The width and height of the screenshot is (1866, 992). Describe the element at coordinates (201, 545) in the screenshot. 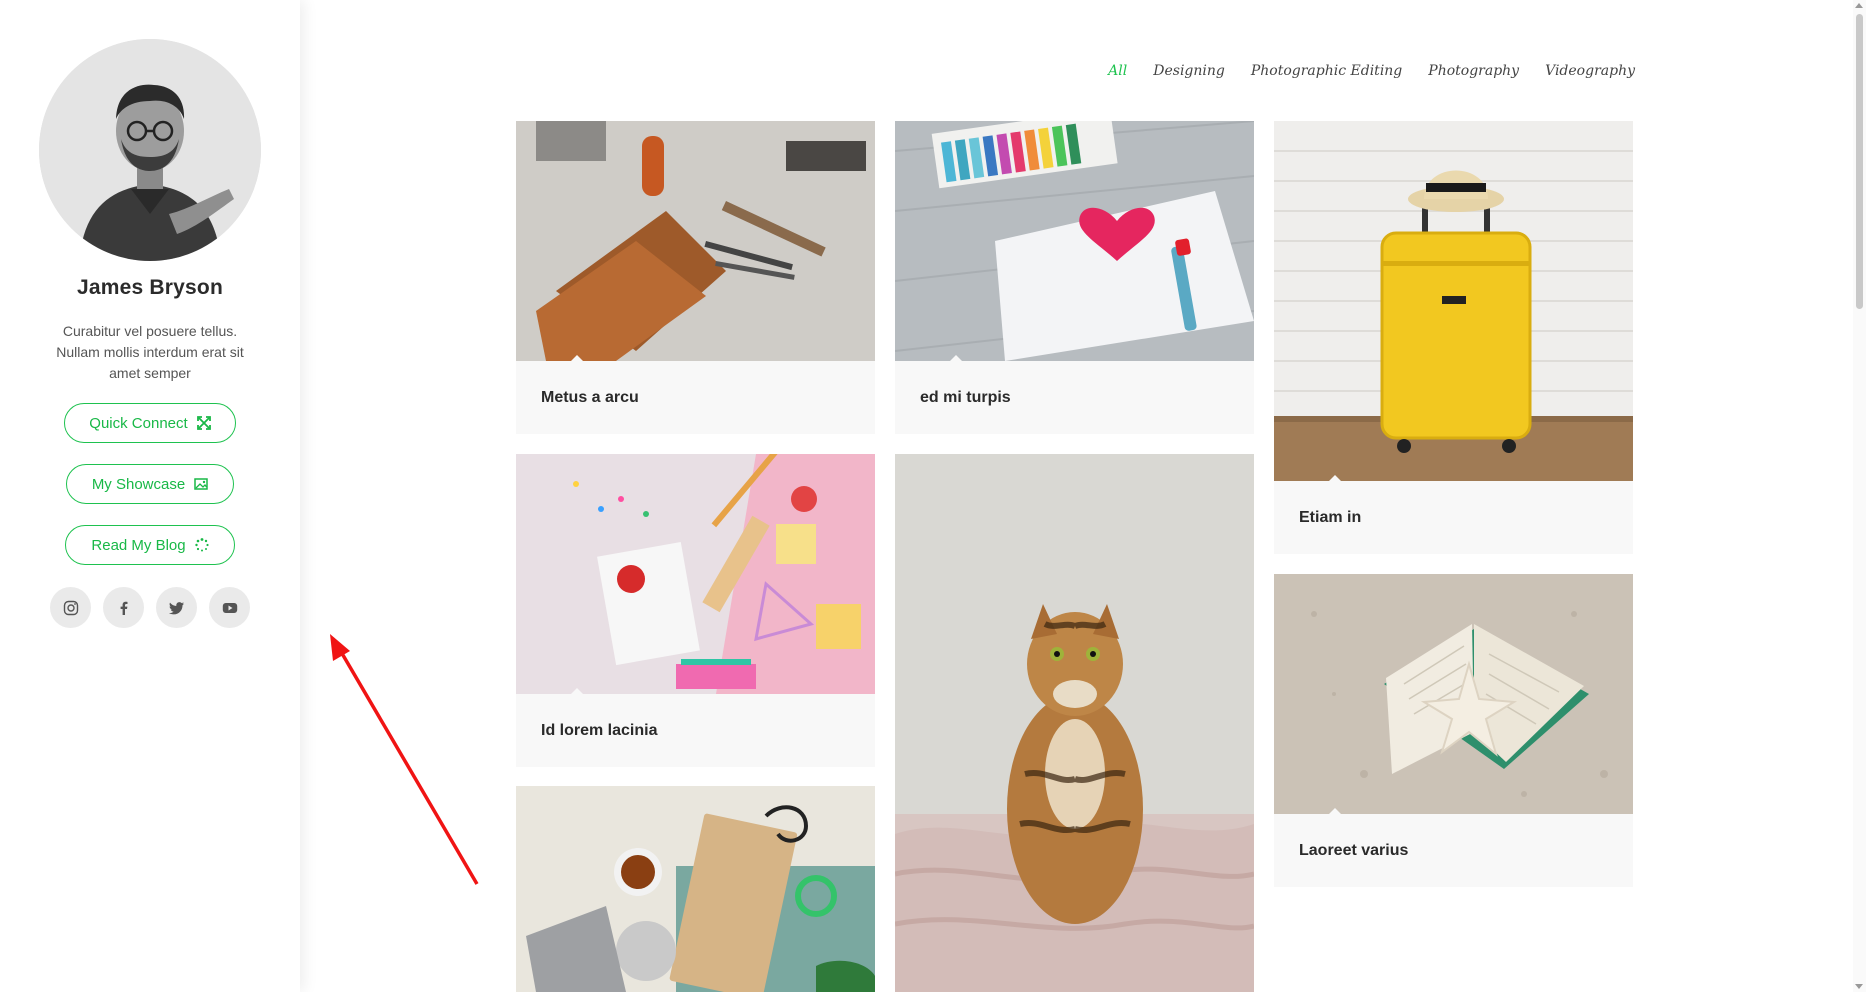

I see `spinner-icon` at that location.